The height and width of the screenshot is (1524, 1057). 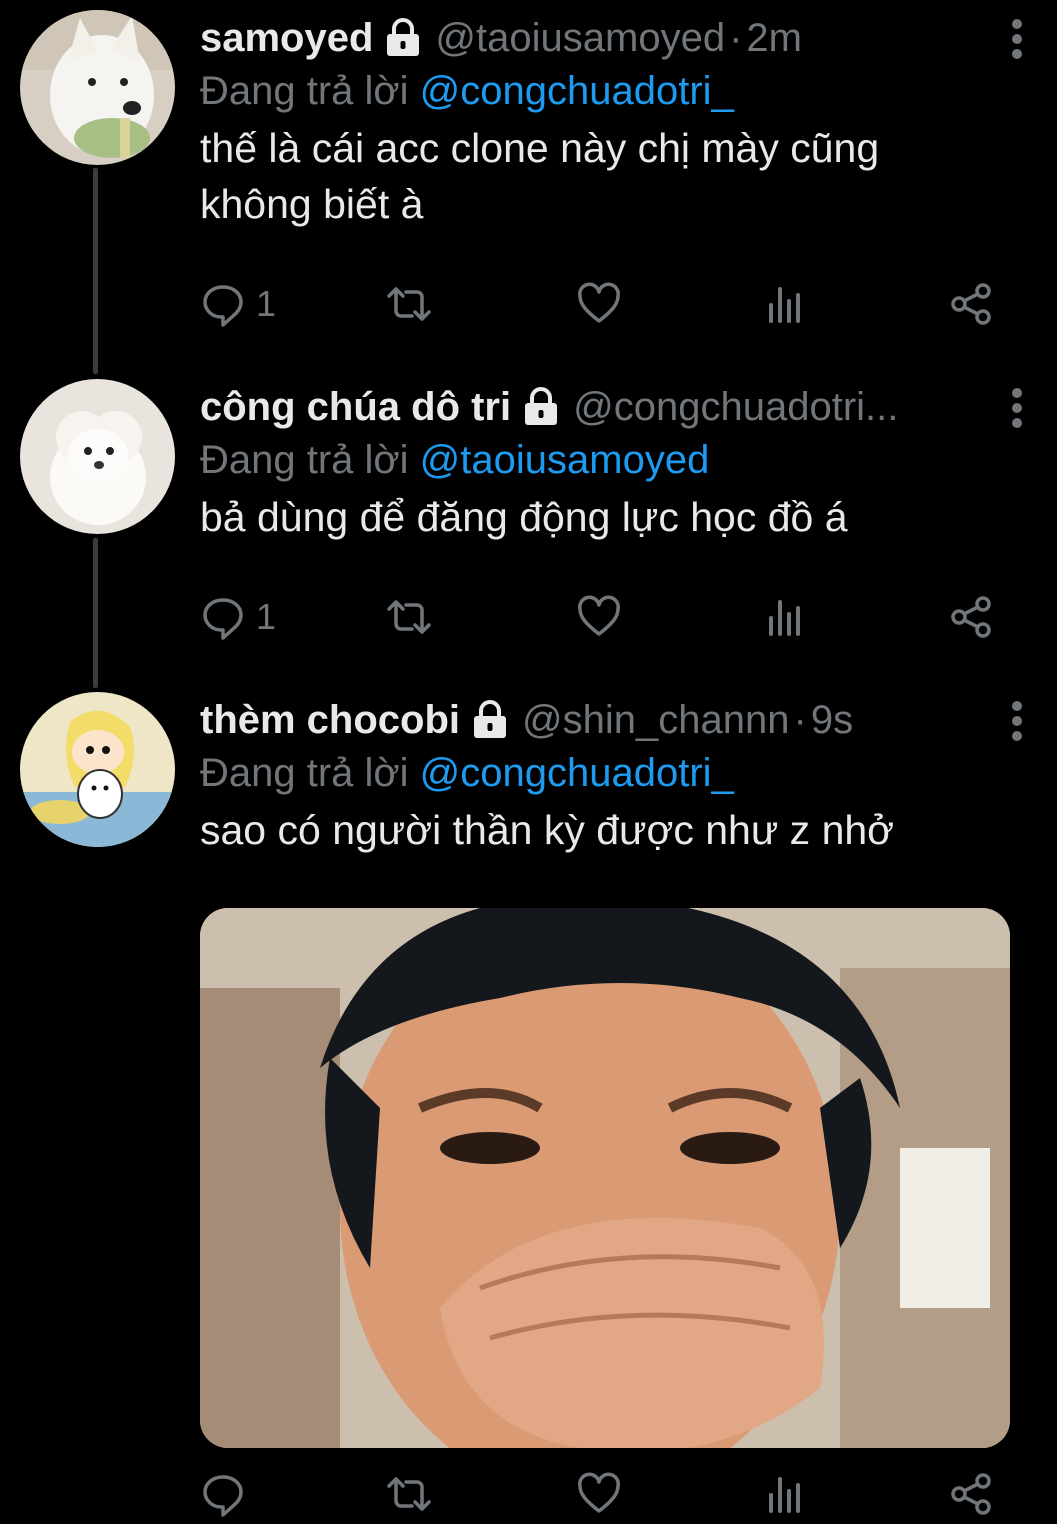 I want to click on reply-button, so click(x=228, y=1494).